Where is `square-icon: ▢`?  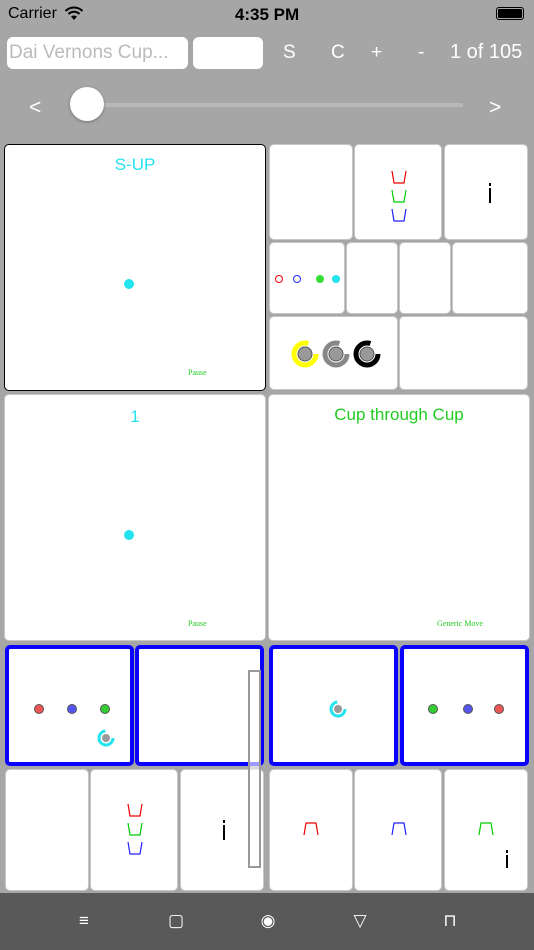 square-icon: ▢ is located at coordinates (176, 921).